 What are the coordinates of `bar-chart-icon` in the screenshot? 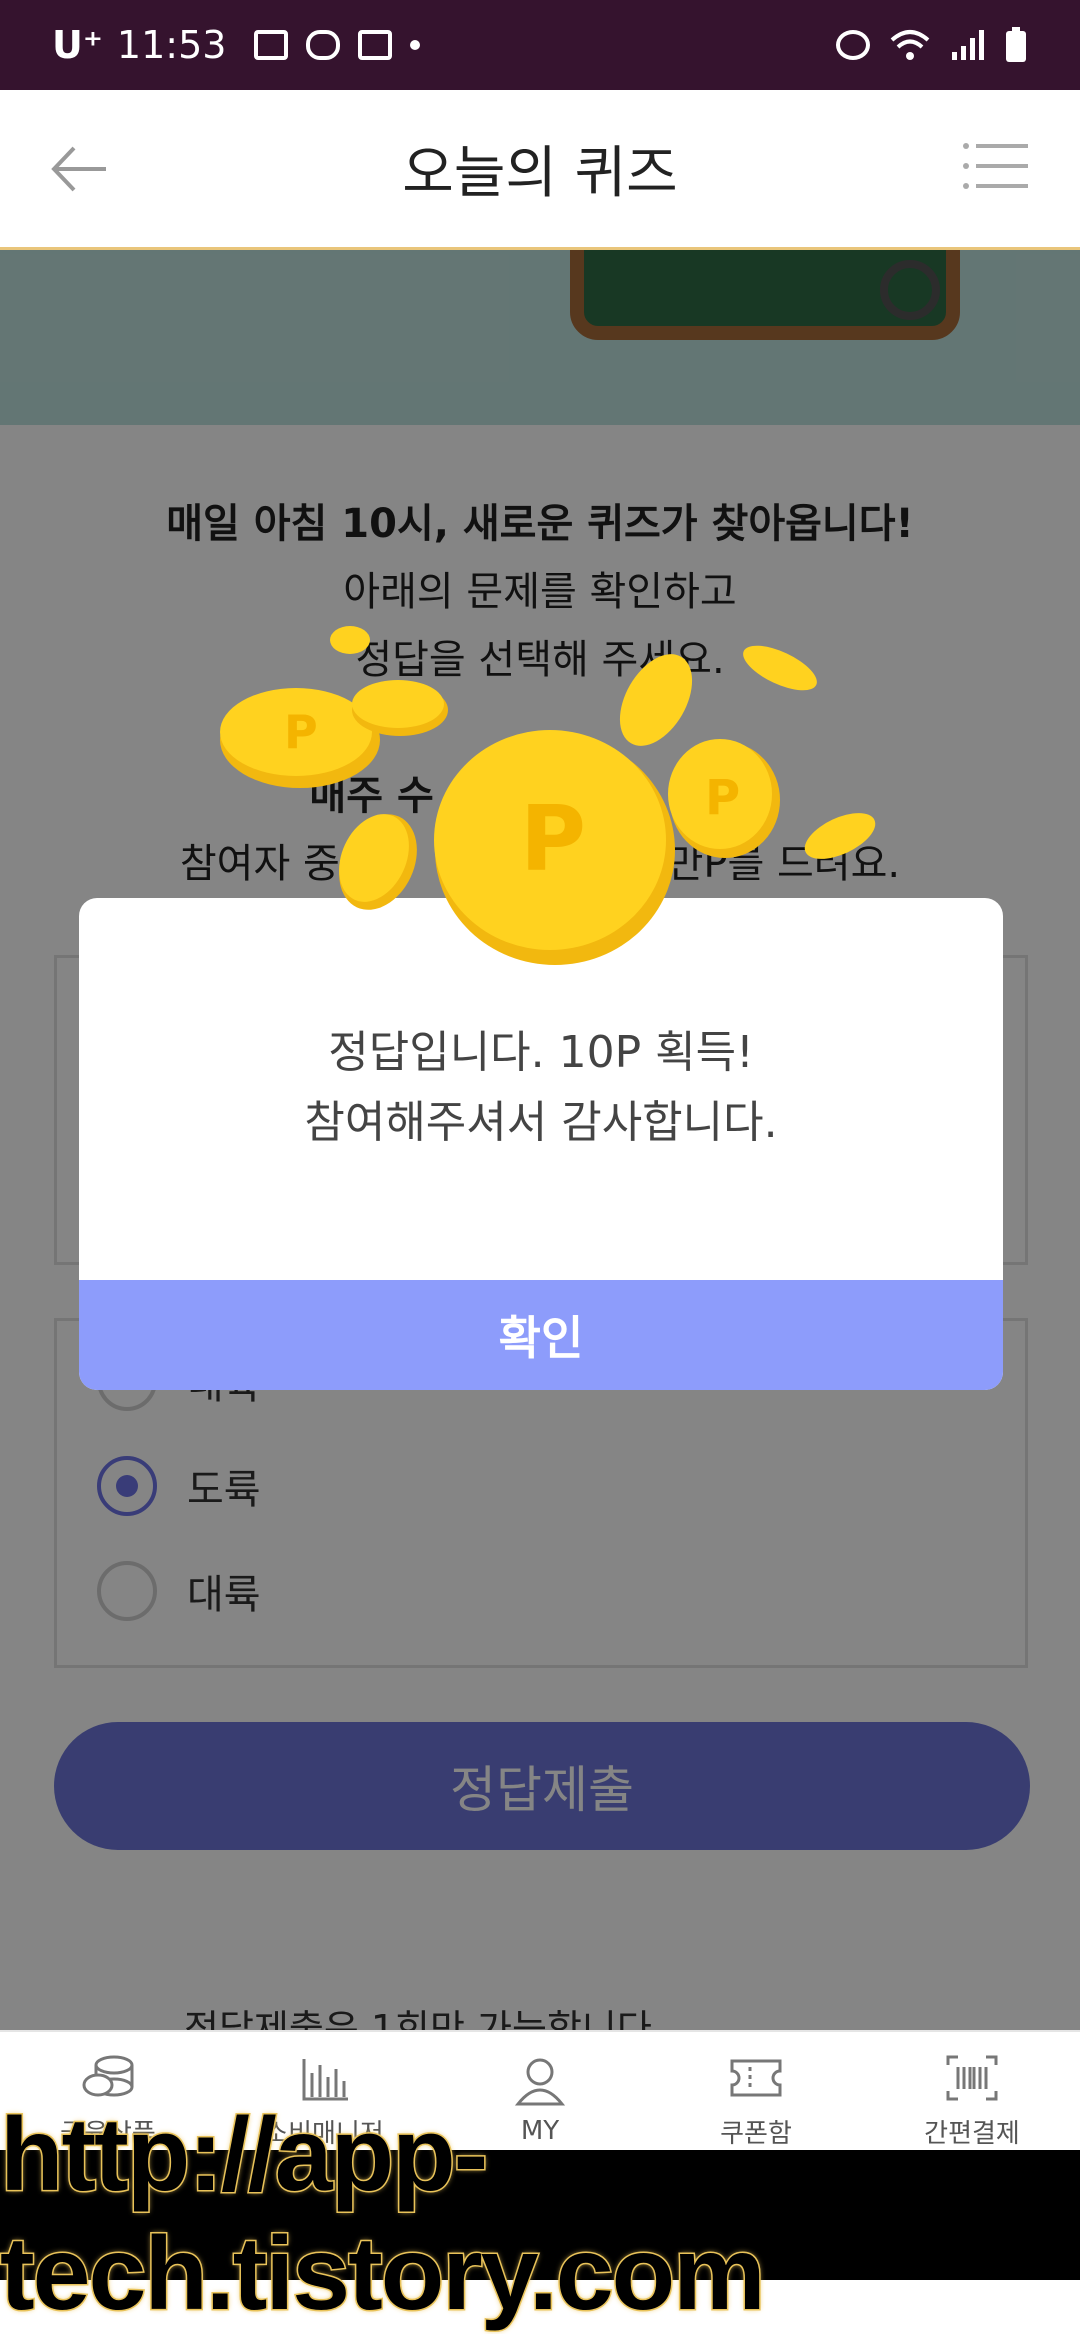 It's located at (325, 2079).